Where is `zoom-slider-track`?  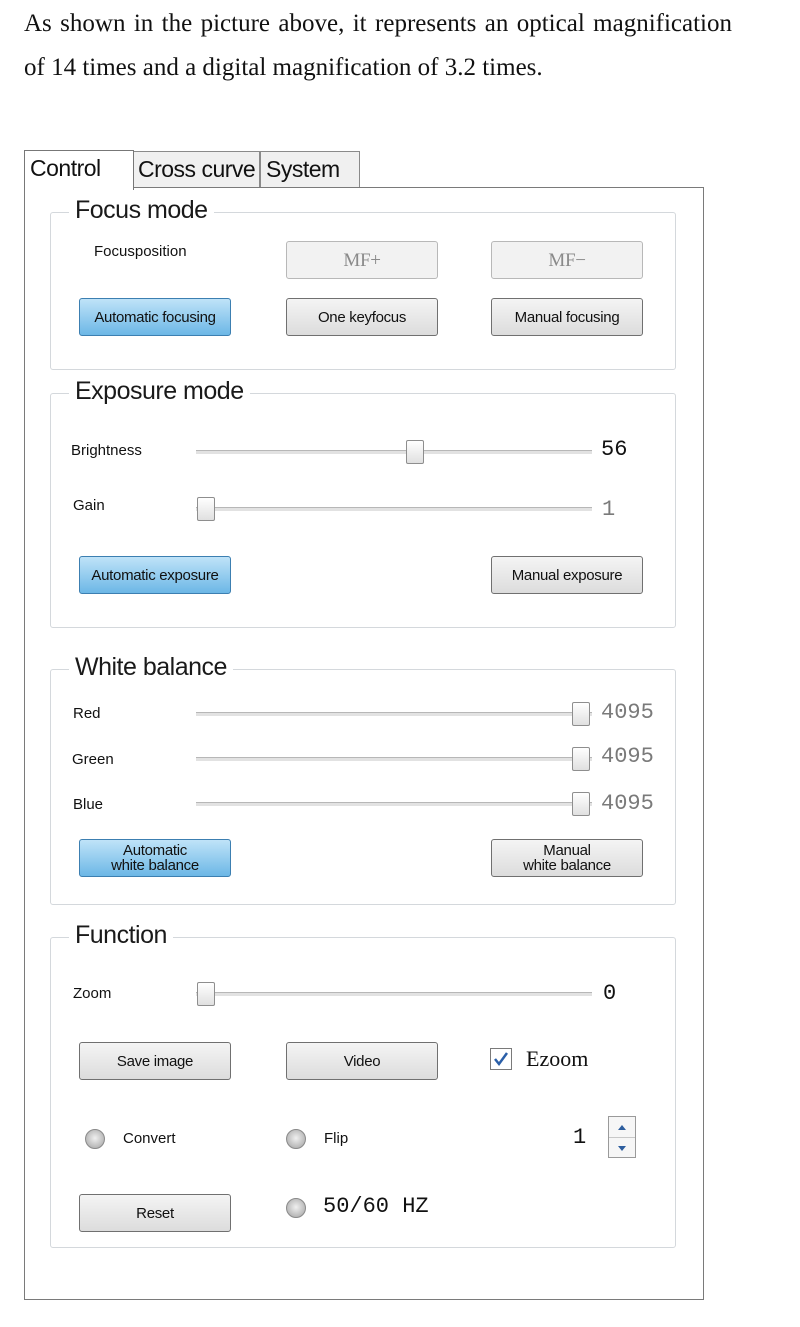 zoom-slider-track is located at coordinates (394, 994).